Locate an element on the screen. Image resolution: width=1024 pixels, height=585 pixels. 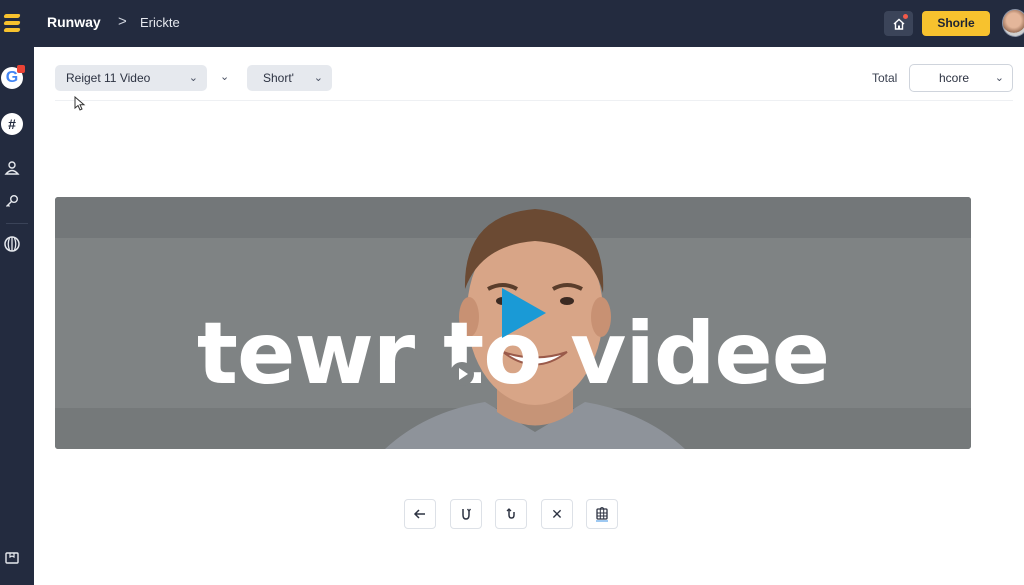
sidebar-globe-icon is located at coordinates (12, 244).